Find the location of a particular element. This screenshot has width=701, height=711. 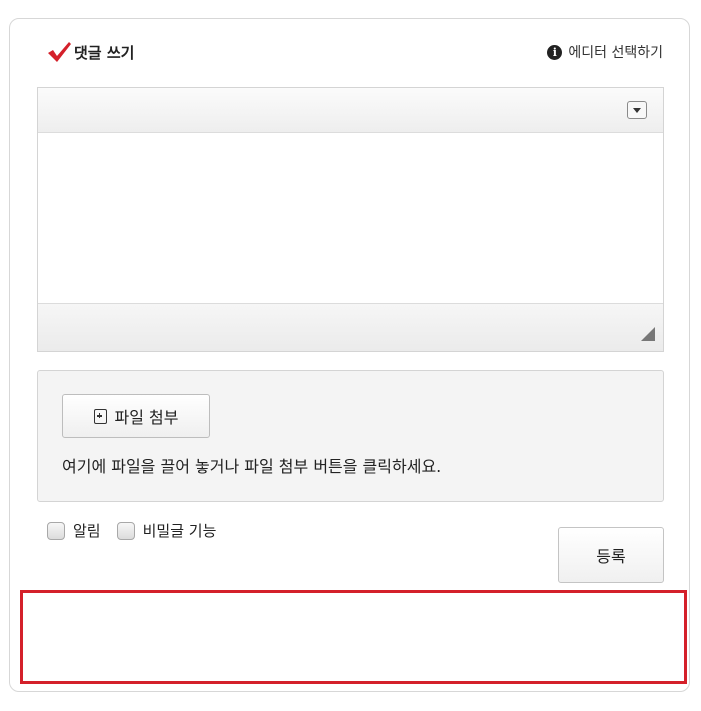

editor-select-link: i 에디터 선택하기 is located at coordinates (605, 52).